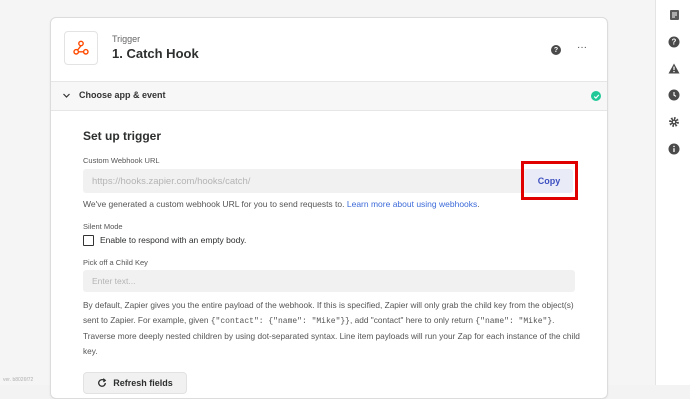 Image resolution: width=690 pixels, height=399 pixels. I want to click on step-header: Trigger 1. Catch Hook ? ···, so click(329, 49).